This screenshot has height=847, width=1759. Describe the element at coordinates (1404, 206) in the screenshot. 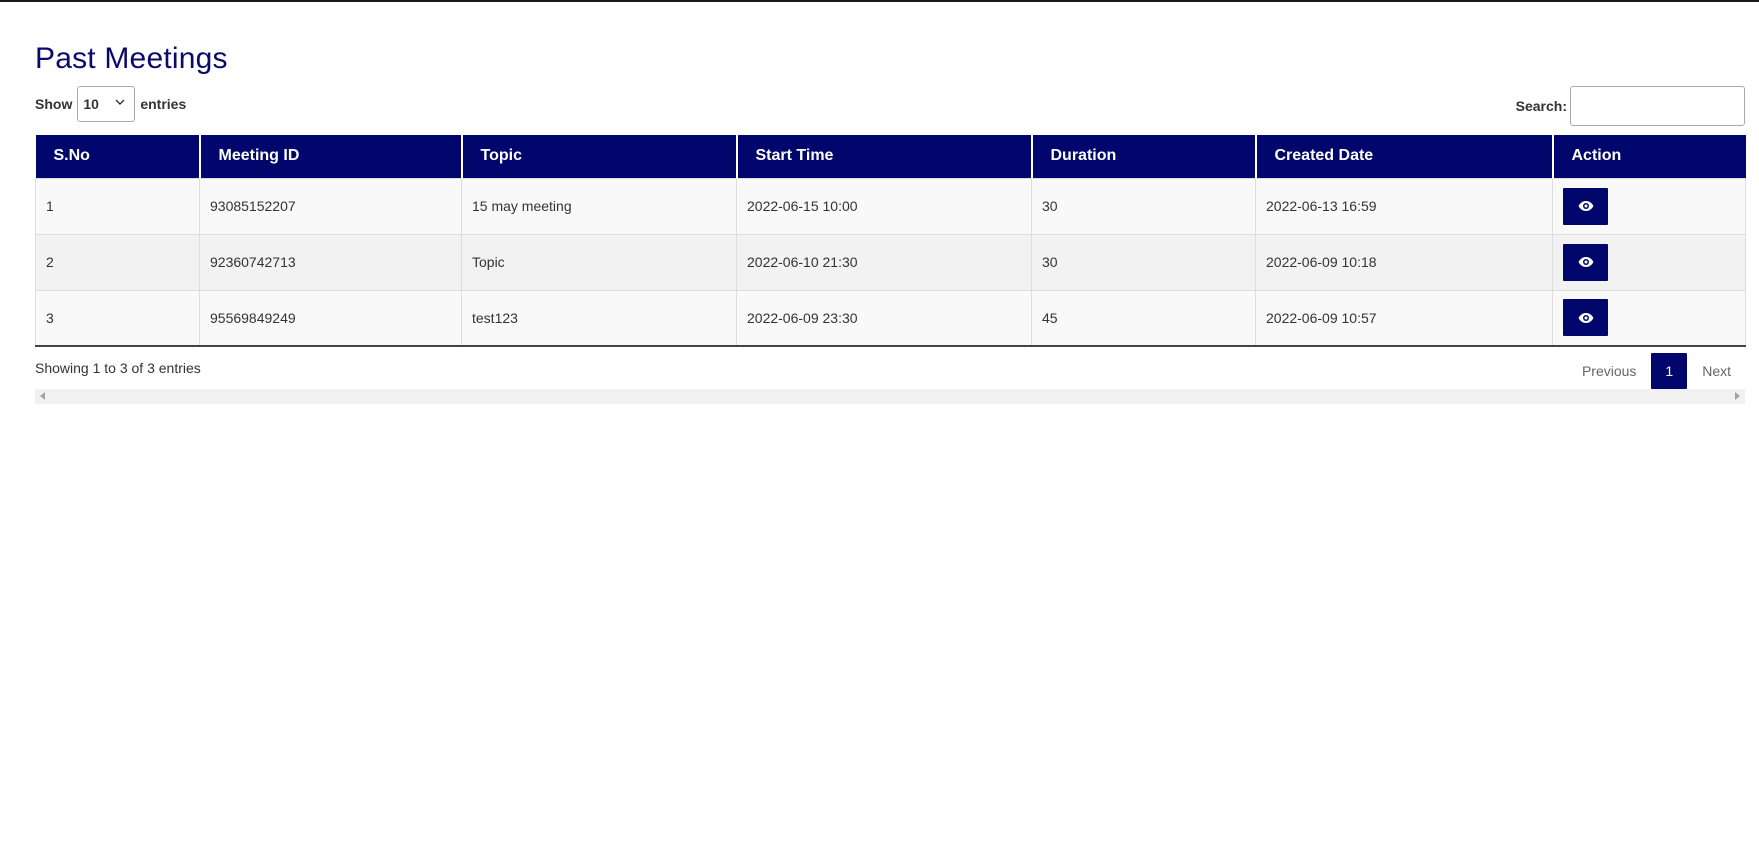

I see `cell-created-date: 2022-06-13 16:59` at that location.